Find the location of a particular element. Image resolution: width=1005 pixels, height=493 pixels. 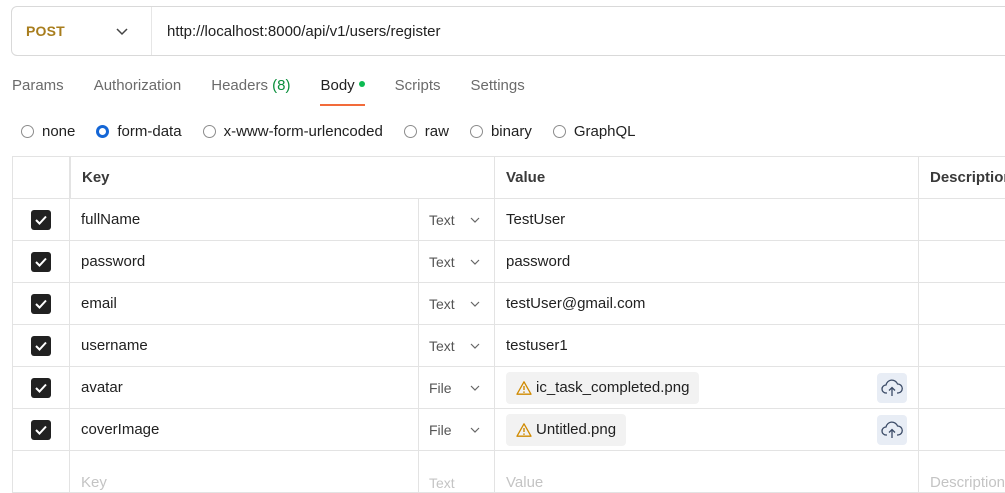

tab-label: Authorization is located at coordinates (137, 85).